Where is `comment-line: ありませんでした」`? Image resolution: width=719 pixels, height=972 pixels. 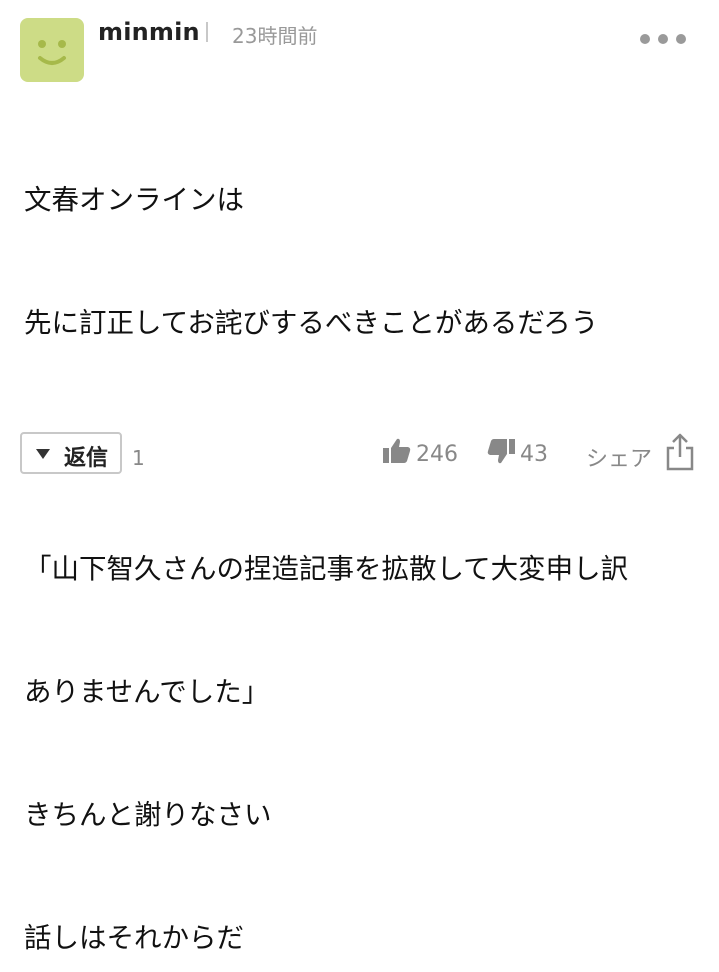
comment-line: ありませんでした」 is located at coordinates (147, 692).